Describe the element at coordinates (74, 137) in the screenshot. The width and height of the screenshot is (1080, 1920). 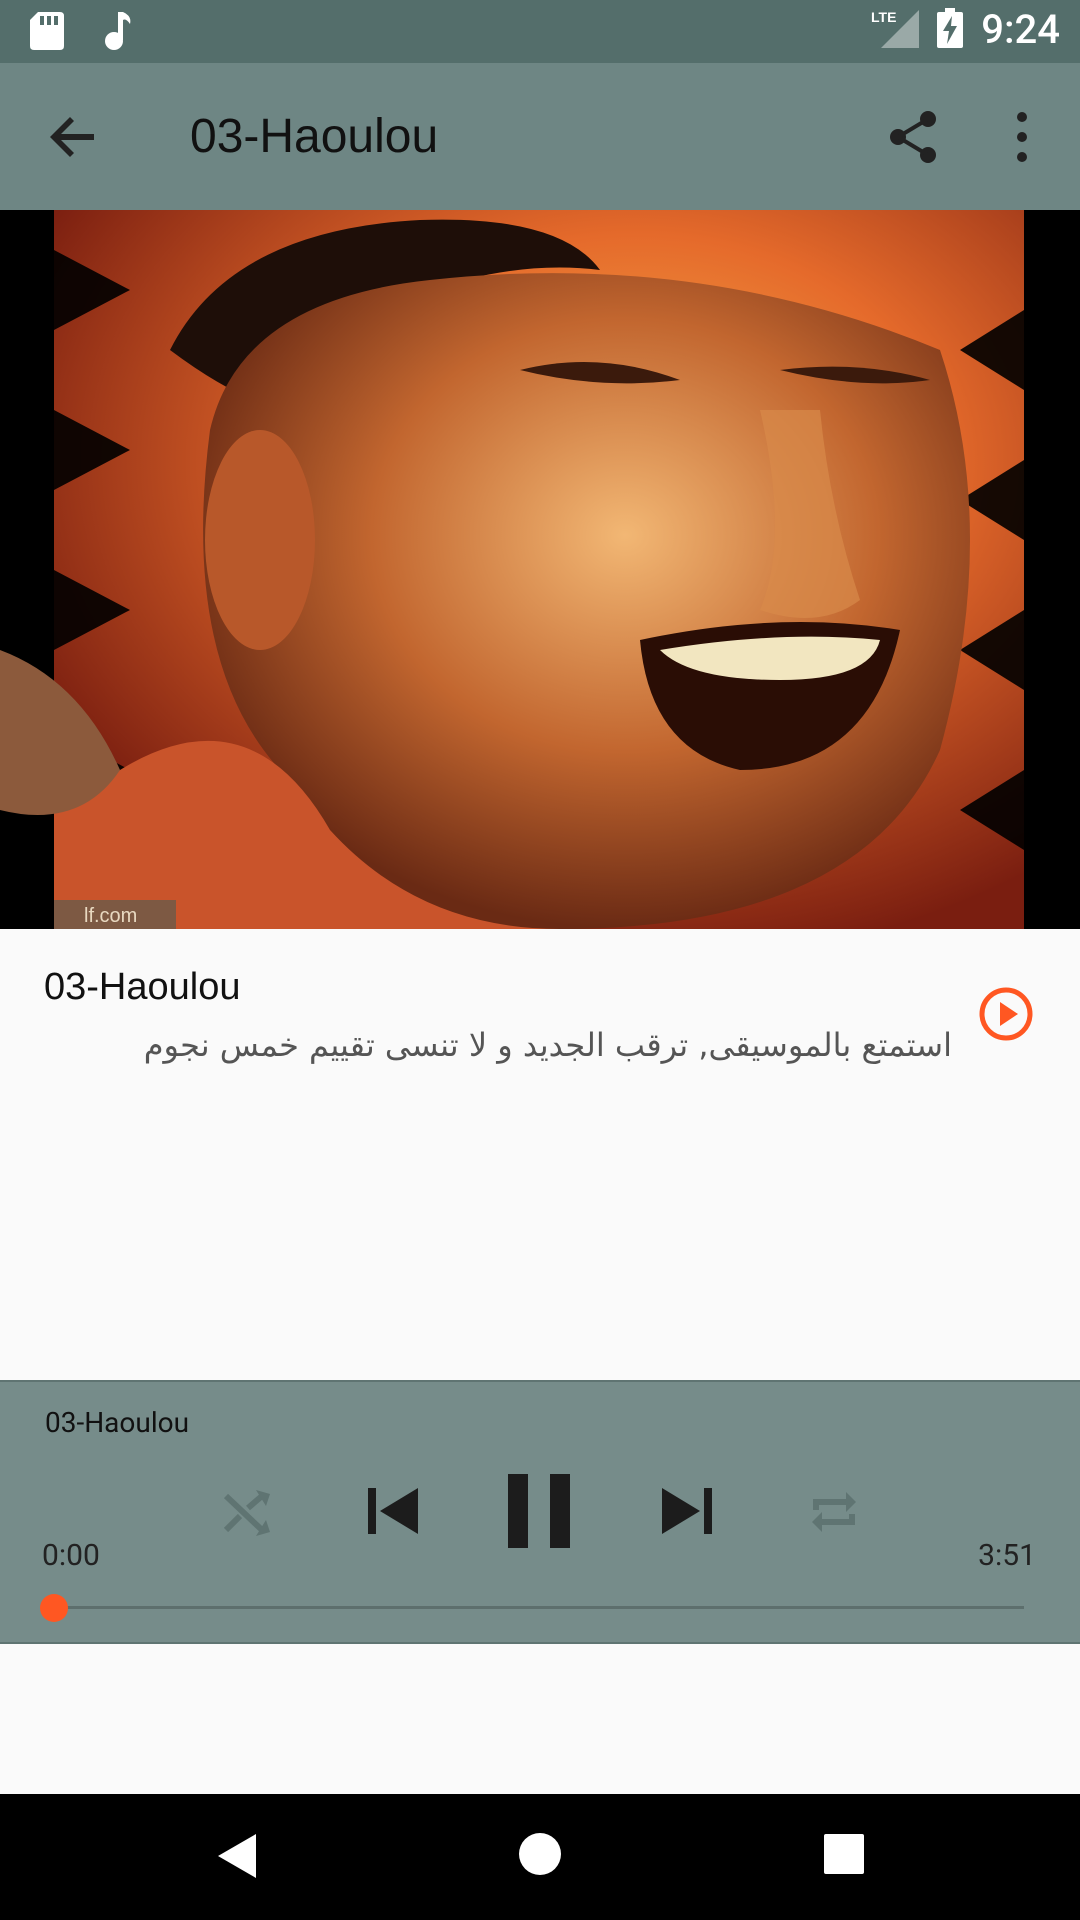
I see `back-arrow-icon` at that location.